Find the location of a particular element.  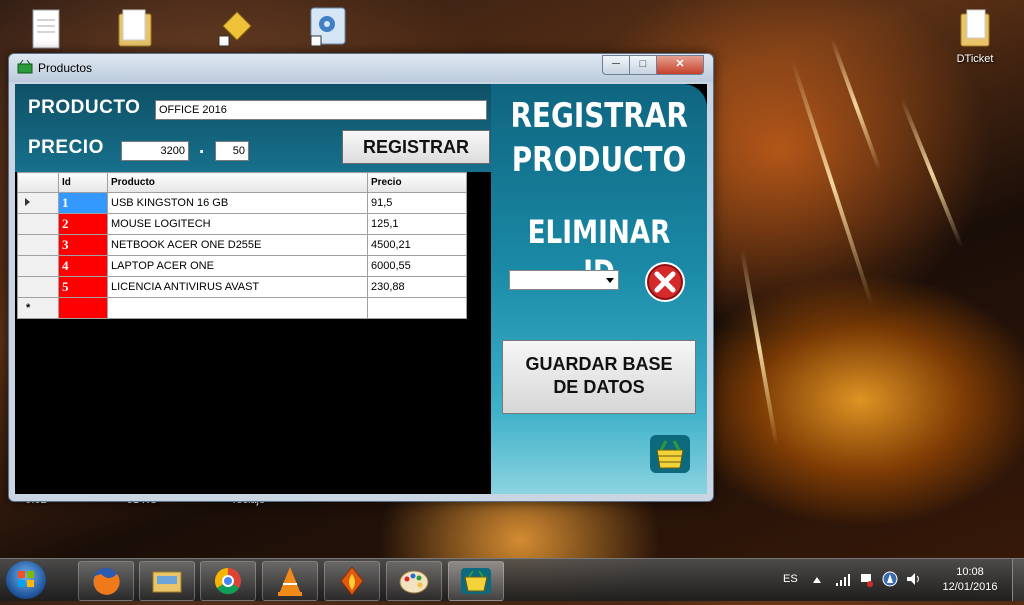

cell-id: 4 is located at coordinates (83, 266).